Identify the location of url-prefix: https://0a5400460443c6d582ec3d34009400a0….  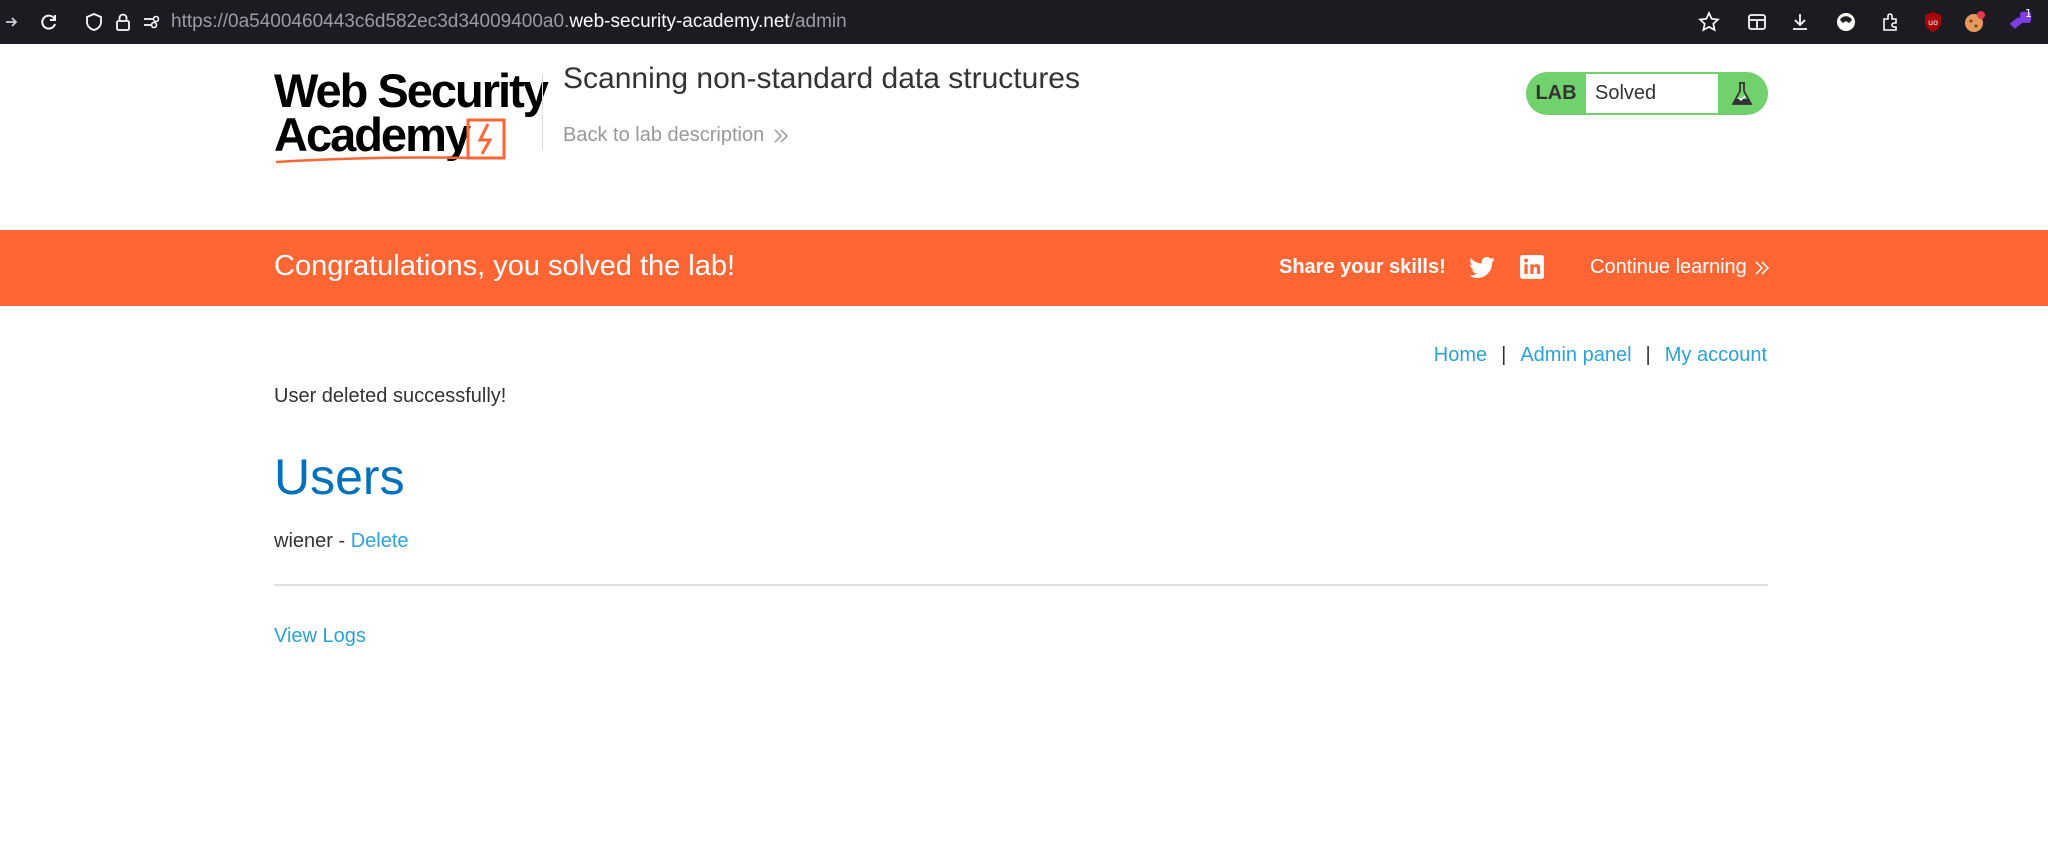
(370, 21).